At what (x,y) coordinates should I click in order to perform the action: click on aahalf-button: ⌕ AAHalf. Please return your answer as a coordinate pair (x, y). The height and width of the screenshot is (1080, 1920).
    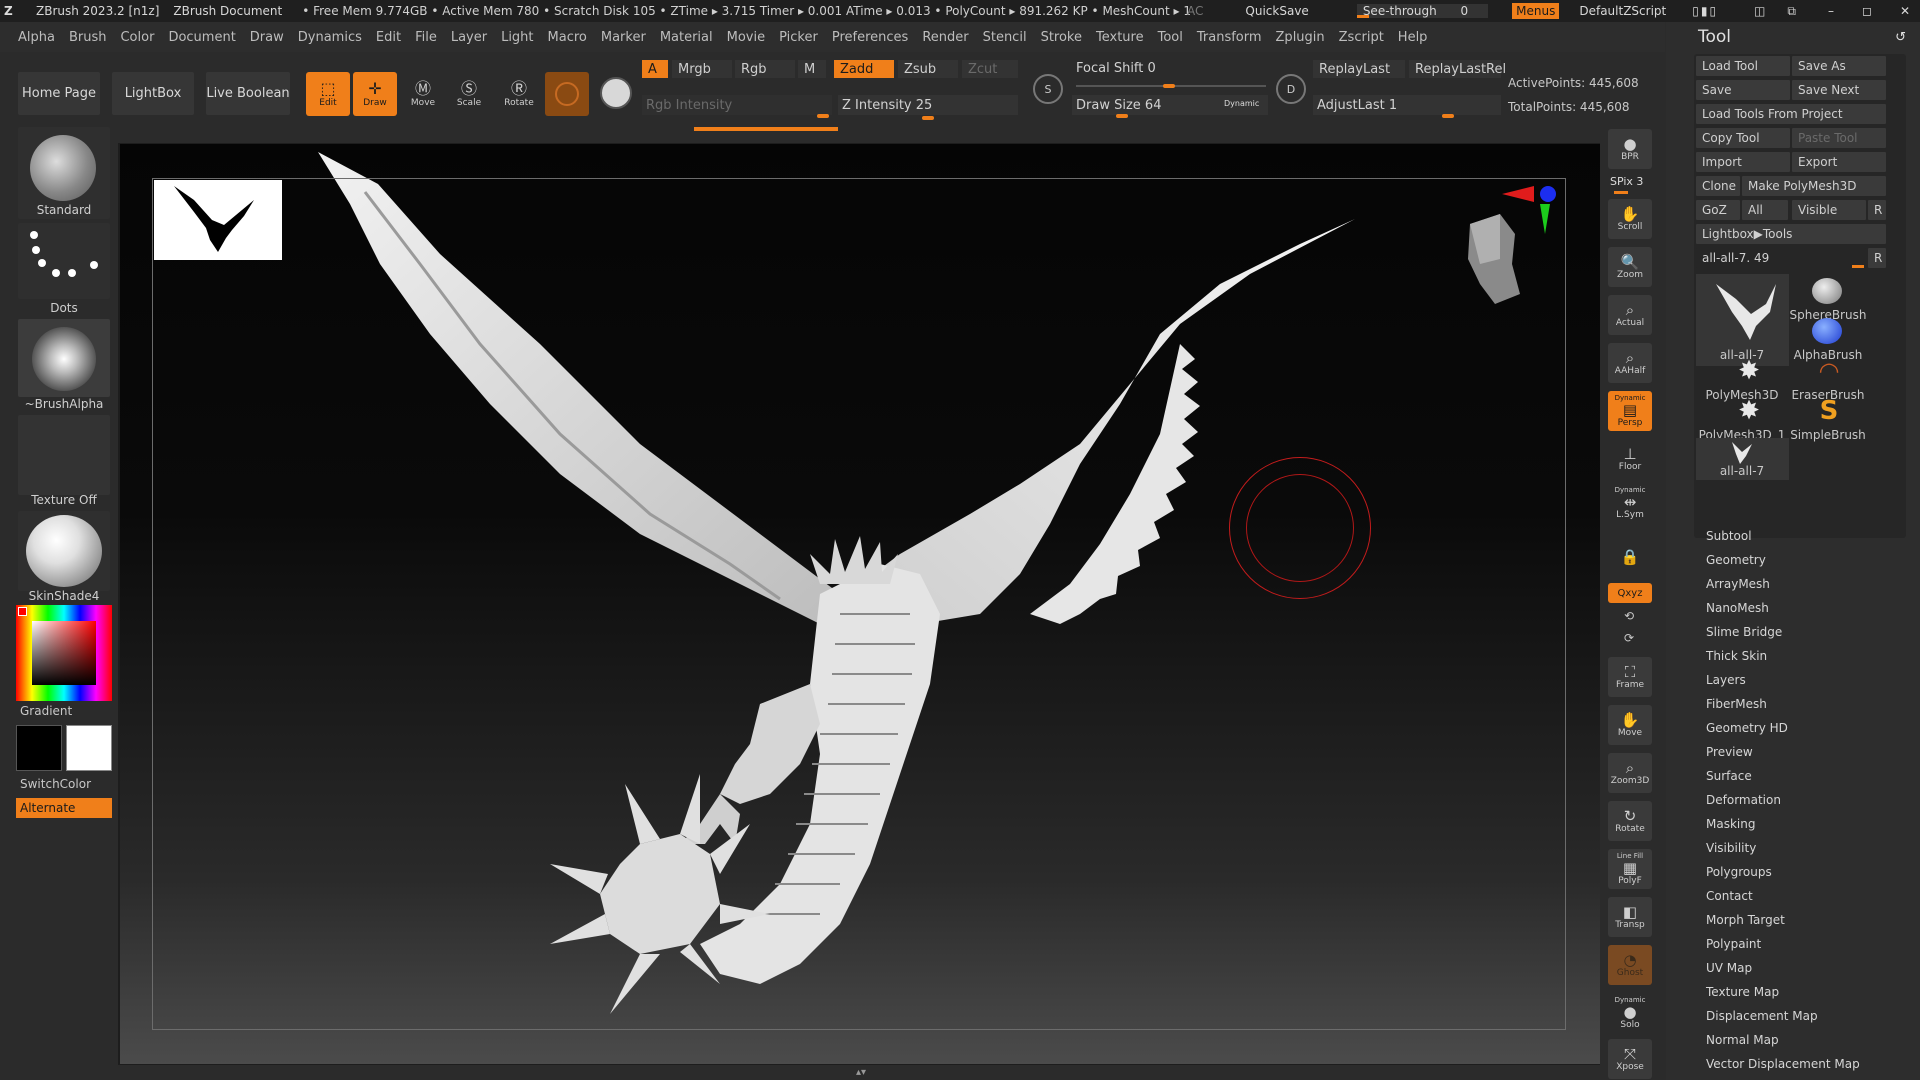
    Looking at the image, I should click on (1630, 363).